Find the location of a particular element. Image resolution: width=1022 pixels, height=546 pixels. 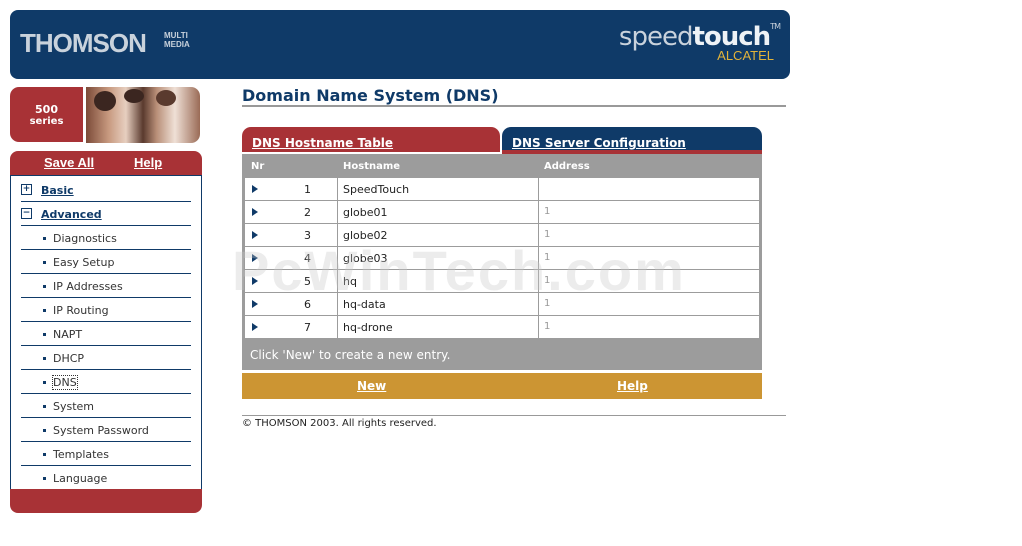

menu-item-ip-routing: IP Routing is located at coordinates (106, 310).